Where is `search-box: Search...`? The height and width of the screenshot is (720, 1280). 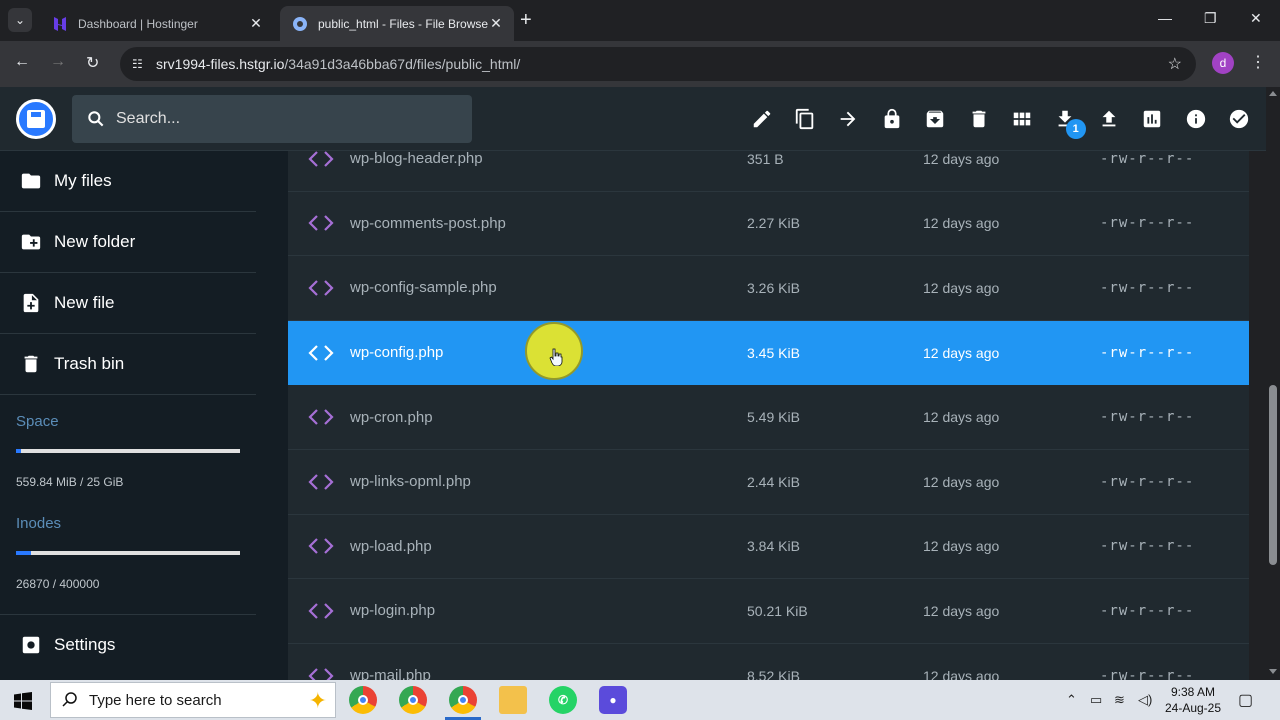
search-box: Search... is located at coordinates (272, 119).